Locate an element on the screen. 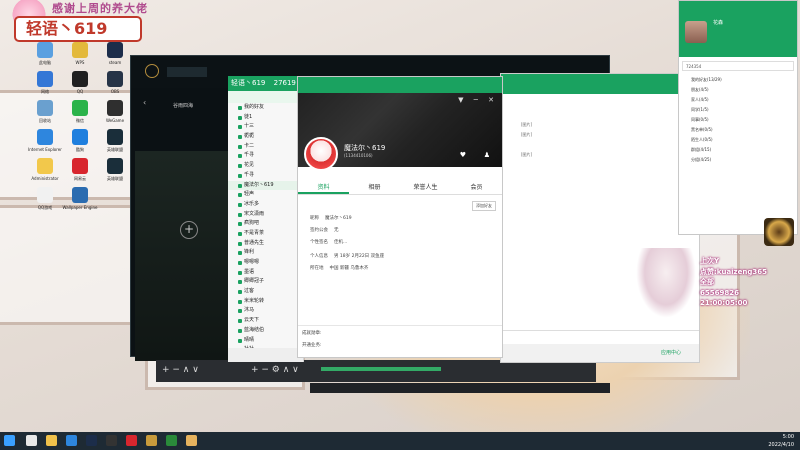 The height and width of the screenshot is (450, 800). desktop-icon: QQ is located at coordinates (80, 85).